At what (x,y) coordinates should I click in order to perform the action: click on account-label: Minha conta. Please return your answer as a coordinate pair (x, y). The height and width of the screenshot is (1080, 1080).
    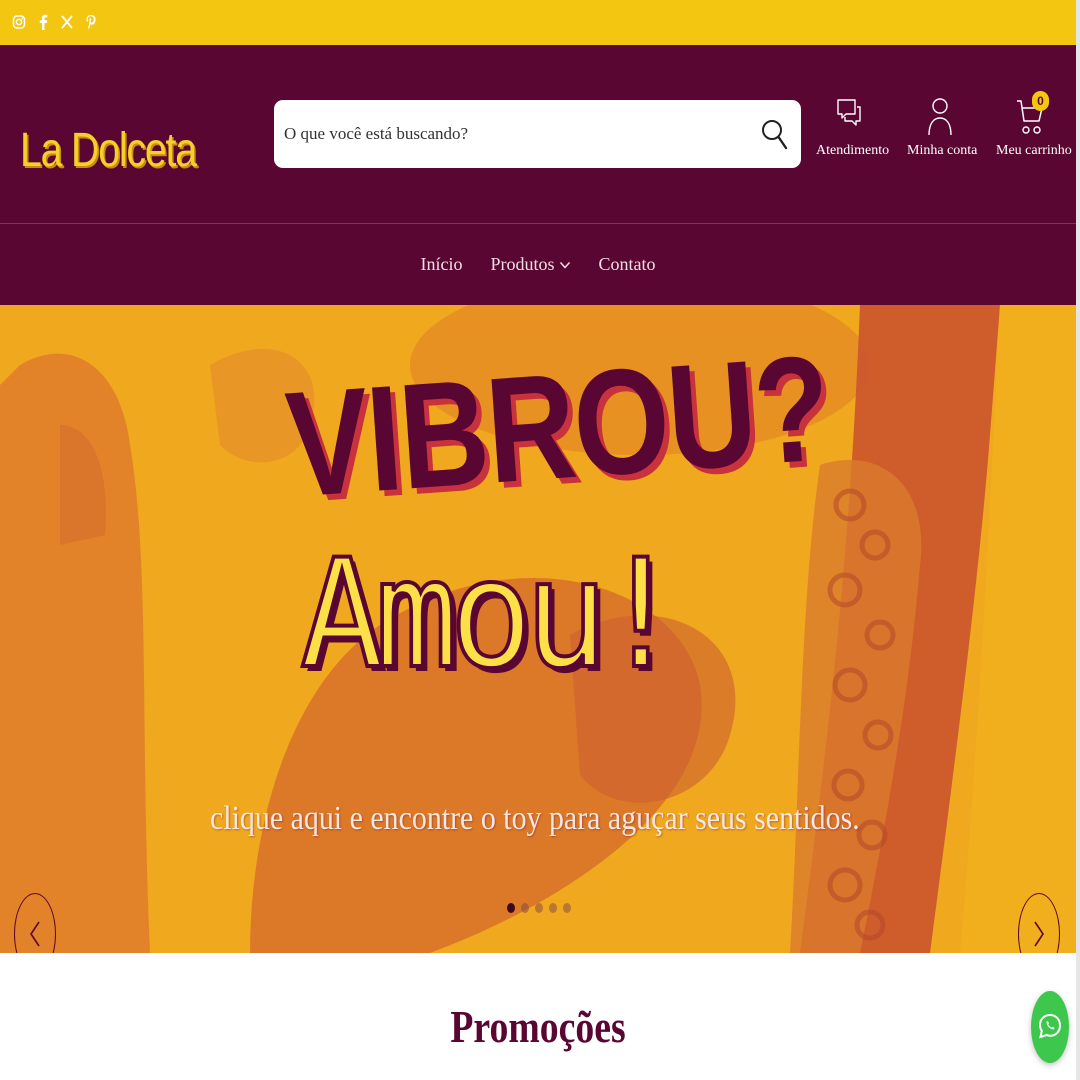
    Looking at the image, I should click on (942, 150).